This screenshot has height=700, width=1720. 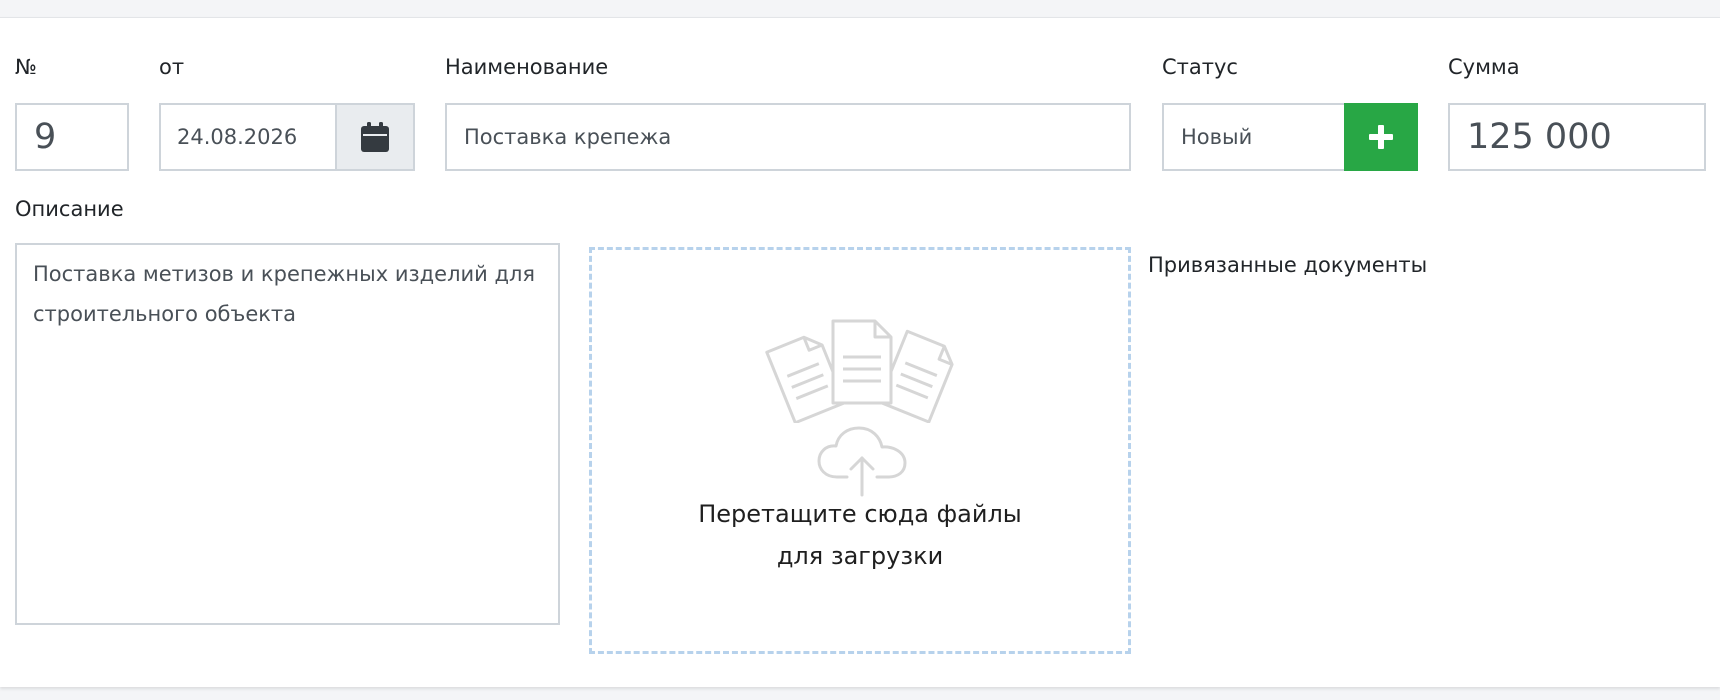 I want to click on status-select: Новый, so click(x=1253, y=137).